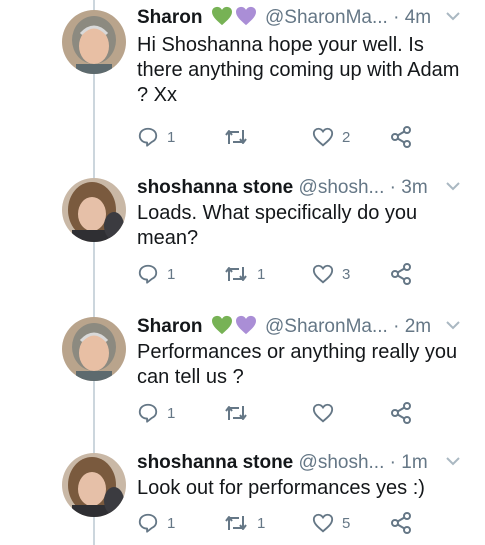  Describe the element at coordinates (418, 326) in the screenshot. I see `timestamp: 2m` at that location.